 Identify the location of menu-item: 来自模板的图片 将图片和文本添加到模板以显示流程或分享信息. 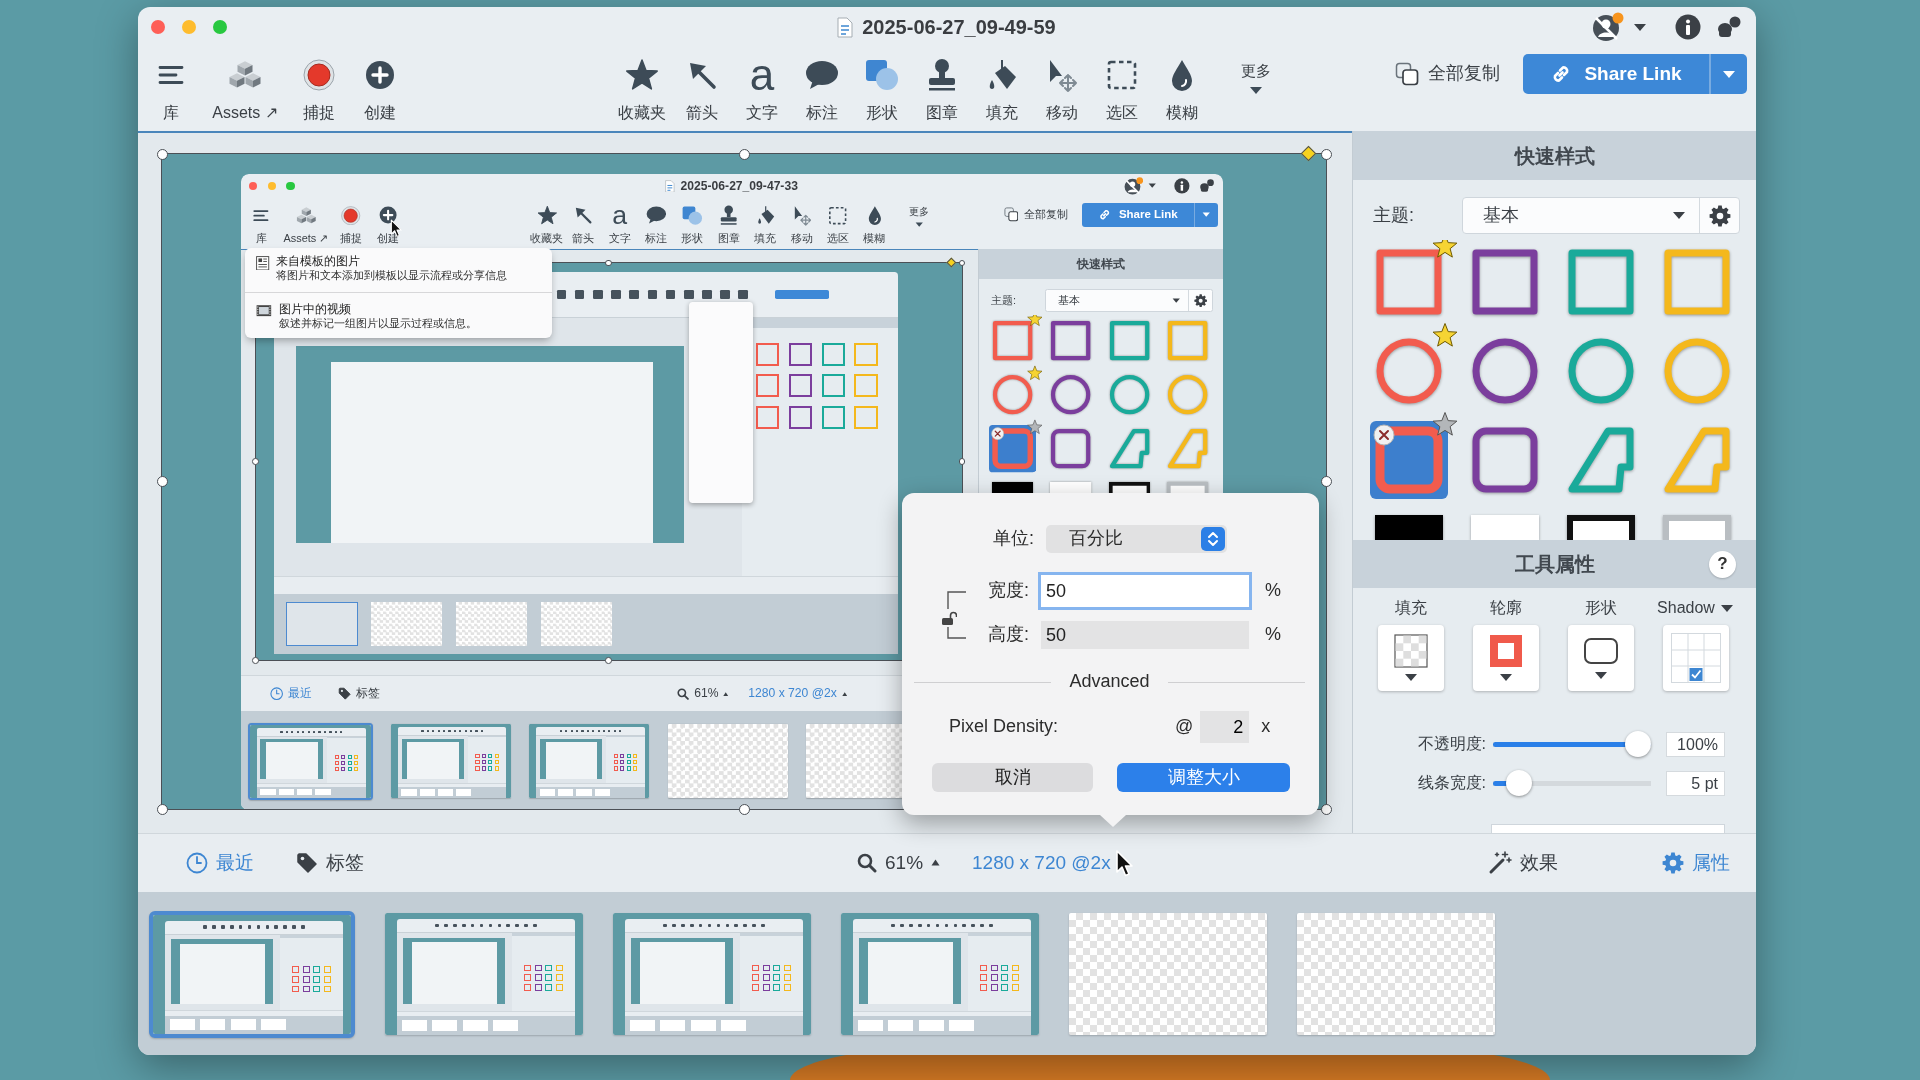
(398, 268).